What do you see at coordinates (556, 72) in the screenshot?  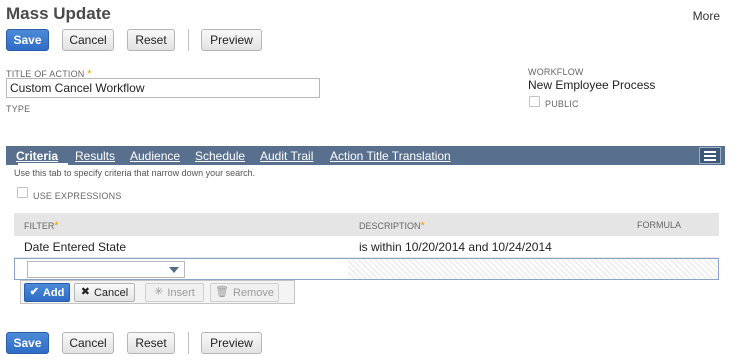 I see `workflow-label: WORKFLOW` at bounding box center [556, 72].